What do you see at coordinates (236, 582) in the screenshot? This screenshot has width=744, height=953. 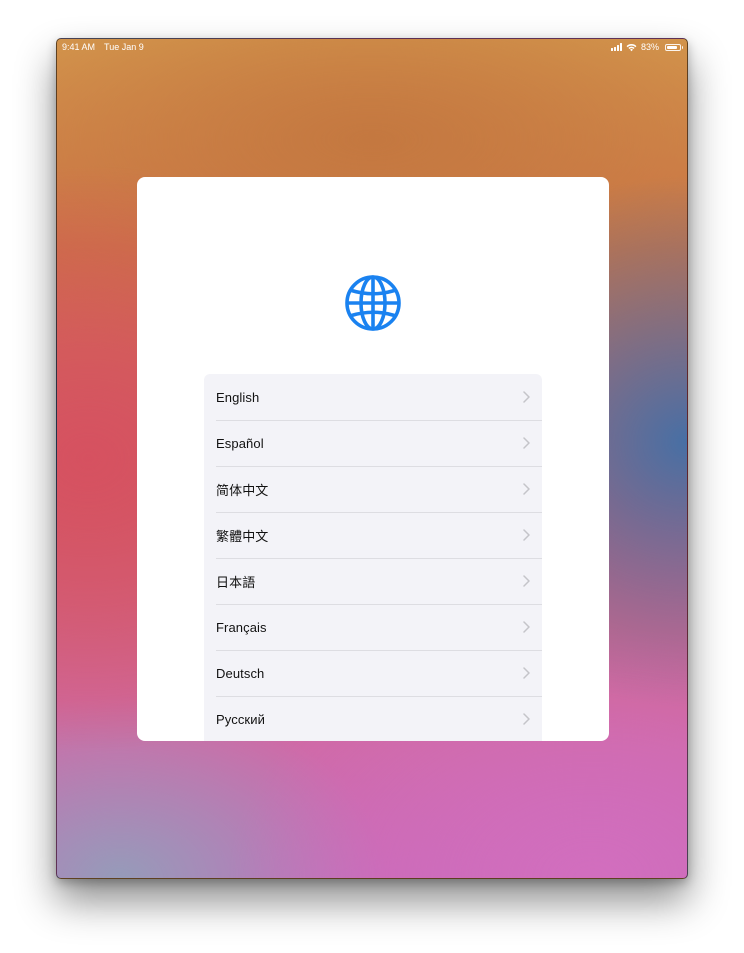 I see `language-label: 日本語` at bounding box center [236, 582].